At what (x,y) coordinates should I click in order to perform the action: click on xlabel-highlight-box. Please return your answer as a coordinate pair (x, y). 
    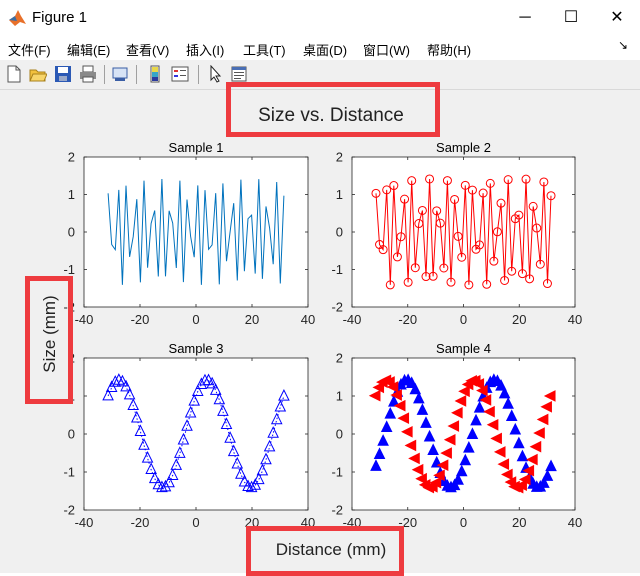
    Looking at the image, I should click on (325, 551).